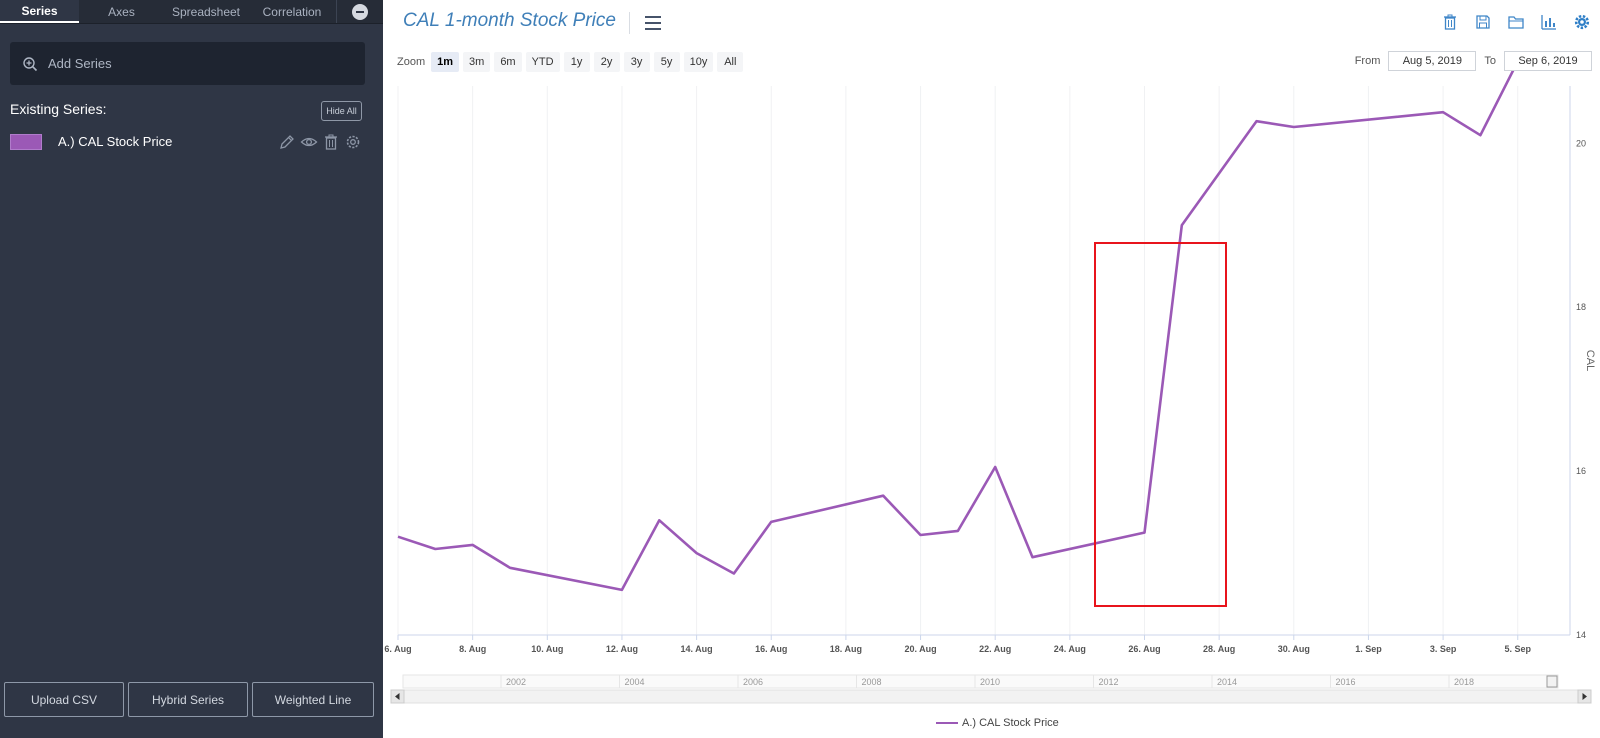 The width and height of the screenshot is (1600, 738). What do you see at coordinates (313, 699) in the screenshot?
I see `weighted-line-button: Weighted Line` at bounding box center [313, 699].